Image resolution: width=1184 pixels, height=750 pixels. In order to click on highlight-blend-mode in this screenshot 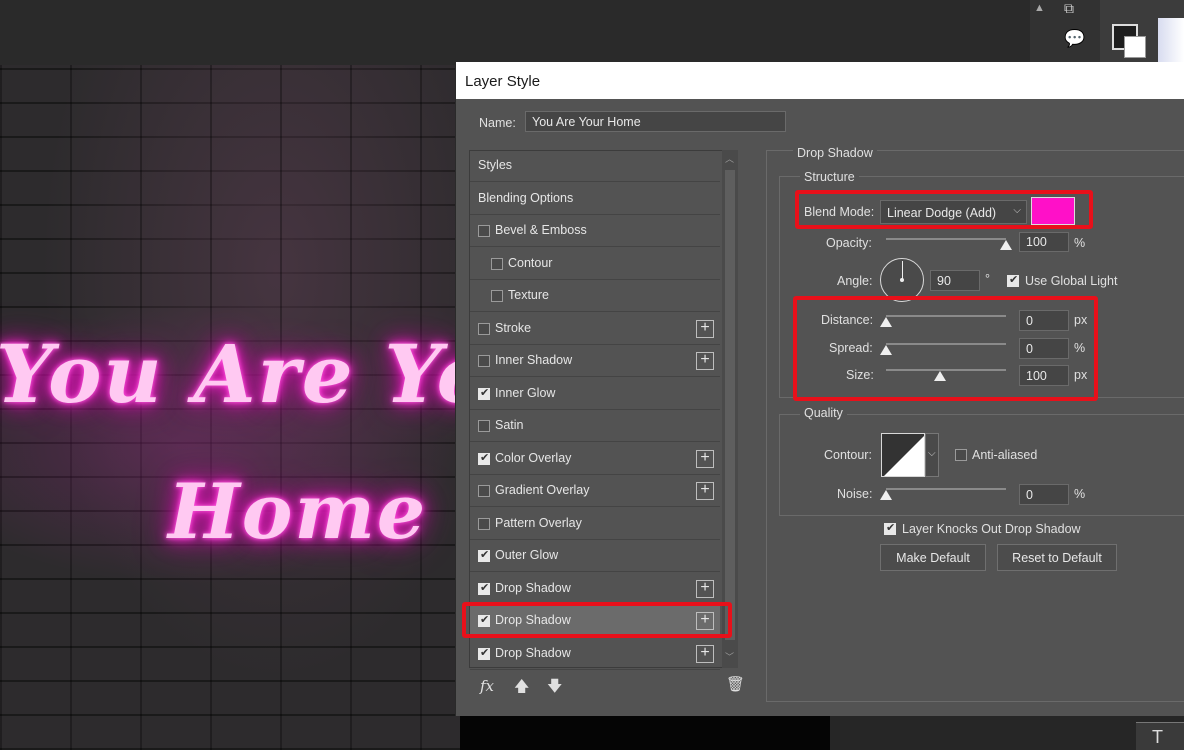, I will do `click(944, 209)`.